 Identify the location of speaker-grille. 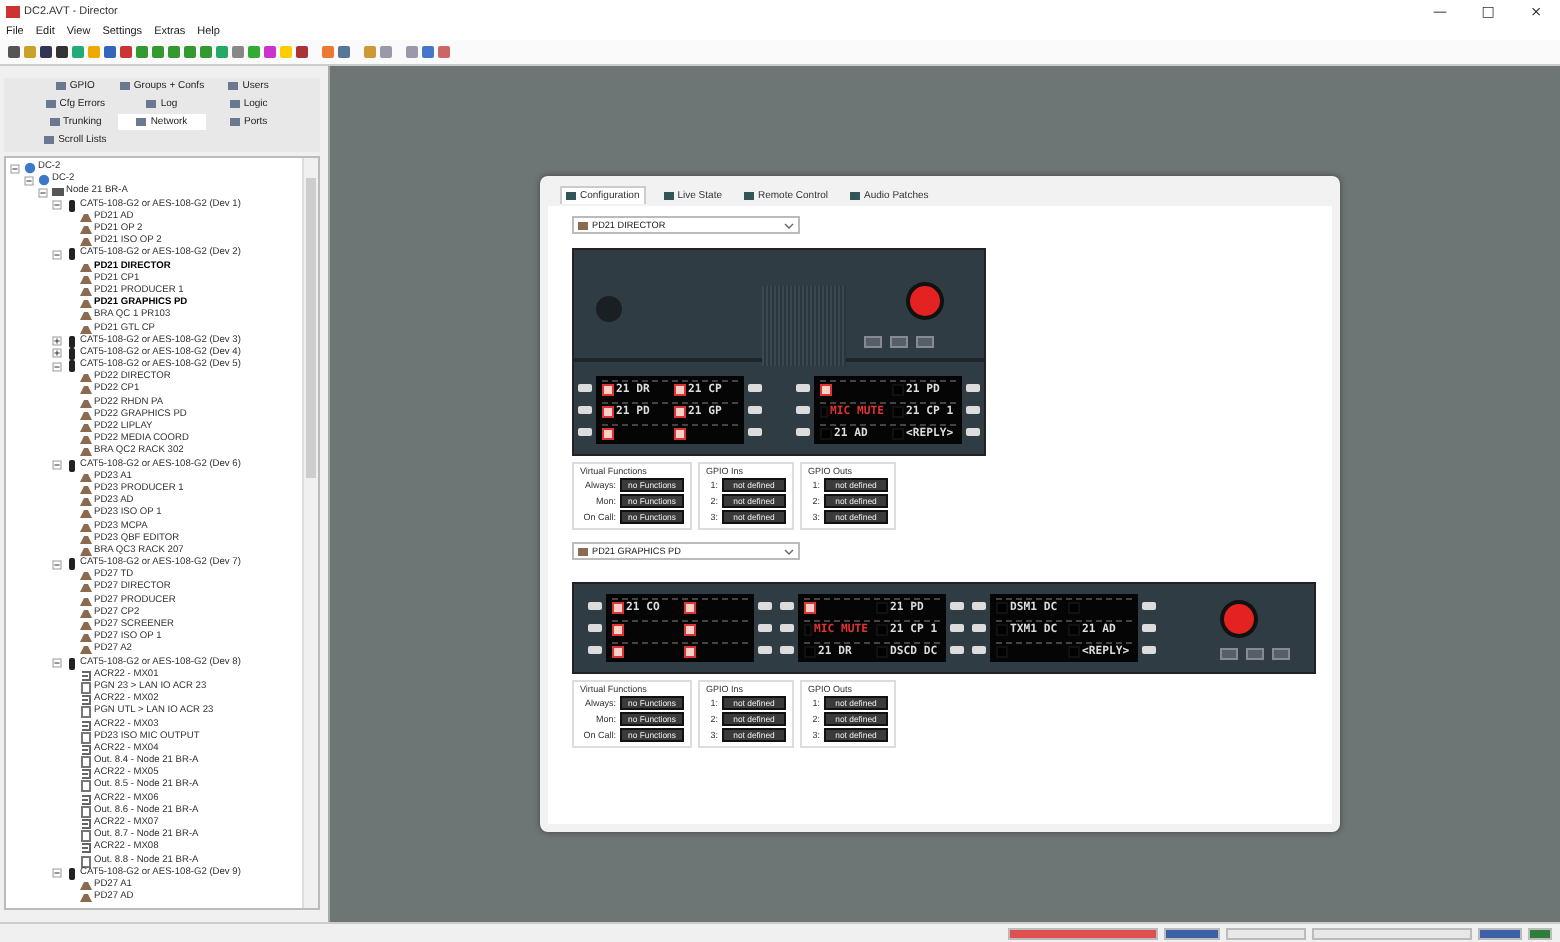
(804, 326).